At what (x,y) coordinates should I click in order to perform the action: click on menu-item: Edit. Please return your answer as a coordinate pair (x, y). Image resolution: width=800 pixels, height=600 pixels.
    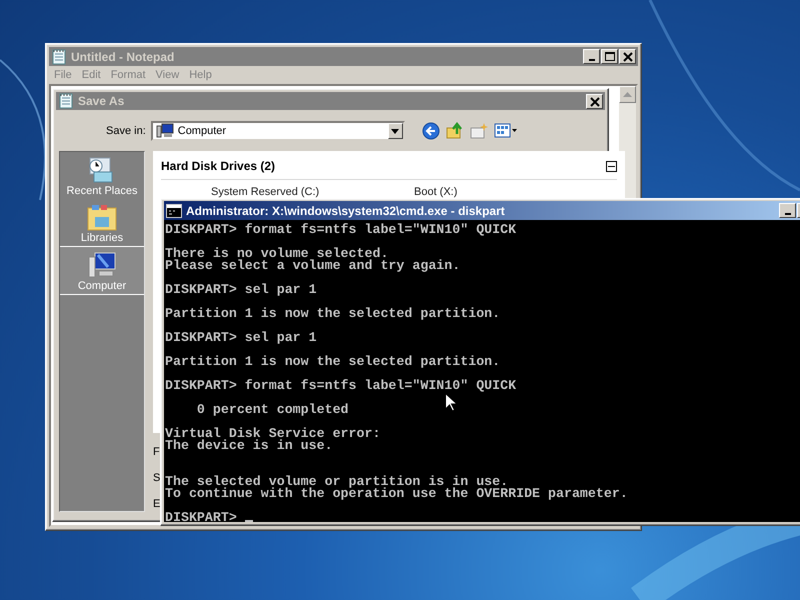
    Looking at the image, I should click on (91, 75).